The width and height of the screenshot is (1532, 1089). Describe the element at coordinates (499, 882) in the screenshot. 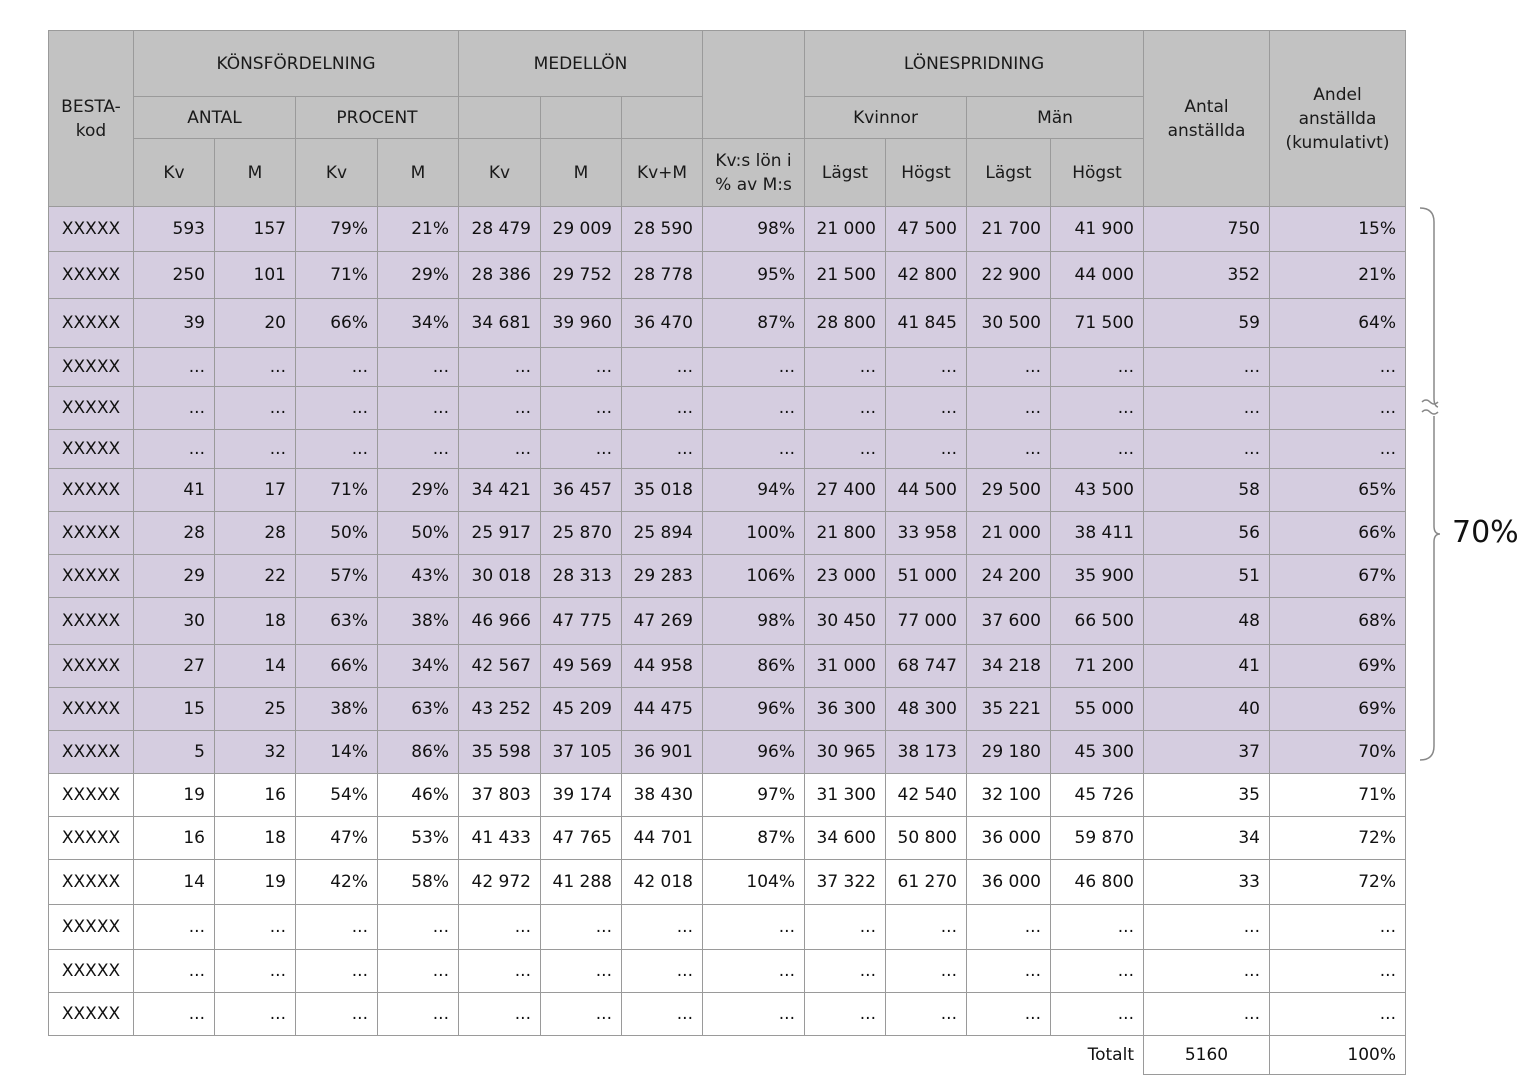

I see `table-cell: 42 972` at that location.